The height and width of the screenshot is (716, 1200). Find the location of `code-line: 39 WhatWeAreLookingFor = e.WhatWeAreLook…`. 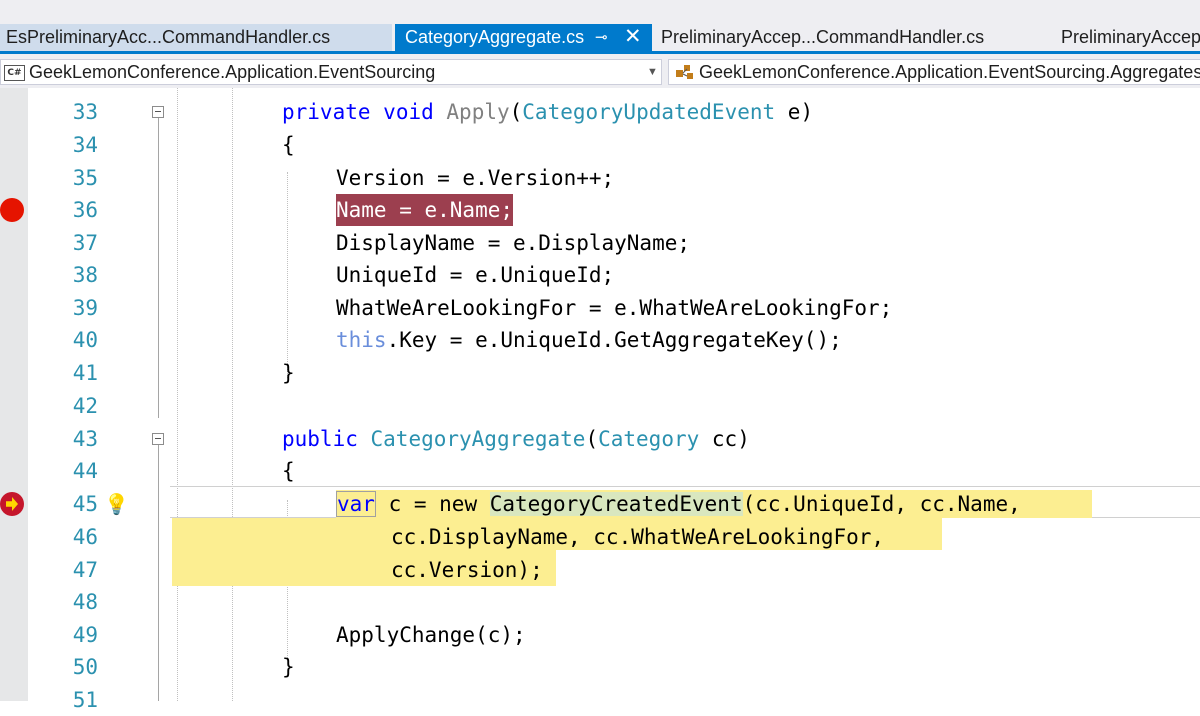

code-line: 39 WhatWeAreLookingFor = e.WhatWeAreLook… is located at coordinates (600, 308).